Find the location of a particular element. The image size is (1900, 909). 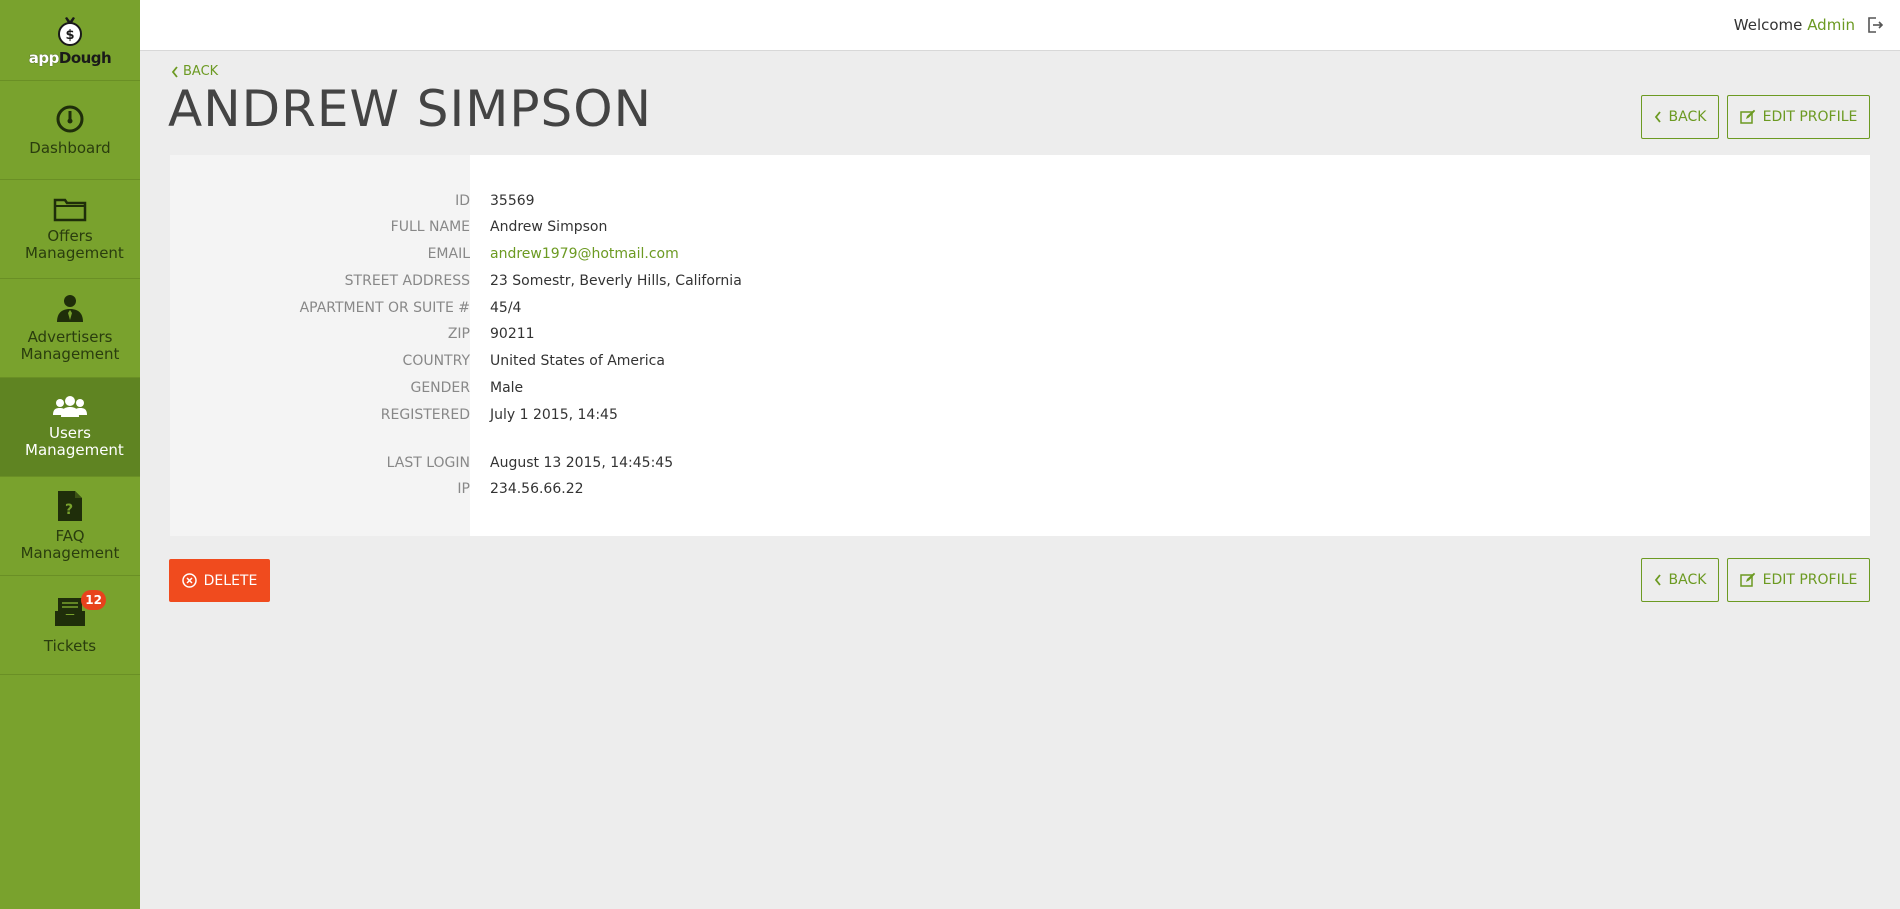

sidebar-item-faq: ? FAQ Management is located at coordinates (70, 526).